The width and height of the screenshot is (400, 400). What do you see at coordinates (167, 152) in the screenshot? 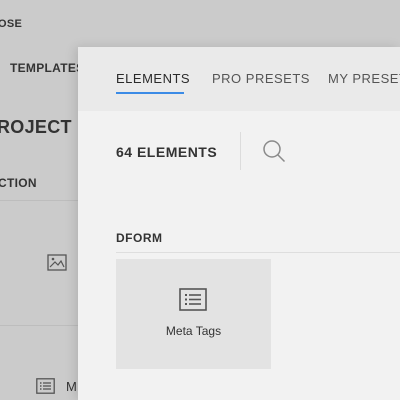
I see `element-count: 64 ELEMENTS` at bounding box center [167, 152].